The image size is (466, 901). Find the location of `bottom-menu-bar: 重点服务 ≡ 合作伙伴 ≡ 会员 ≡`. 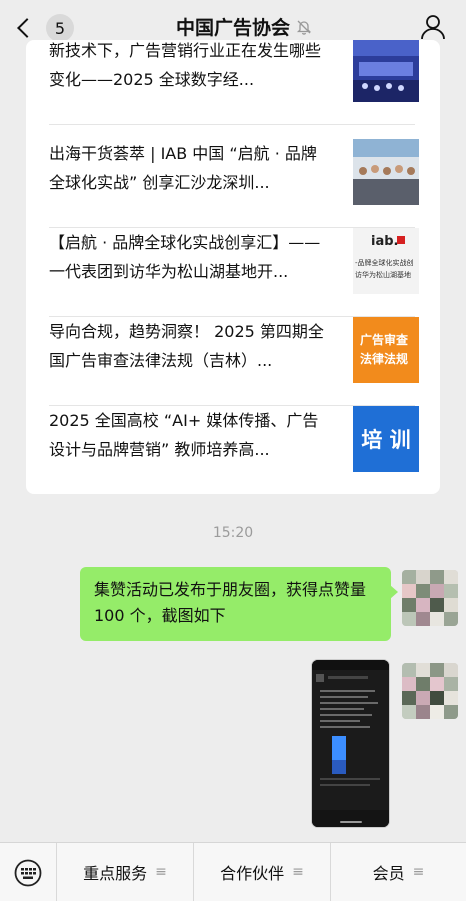

bottom-menu-bar: 重点服务 ≡ 合作伙伴 ≡ 会员 ≡ is located at coordinates (233, 871).